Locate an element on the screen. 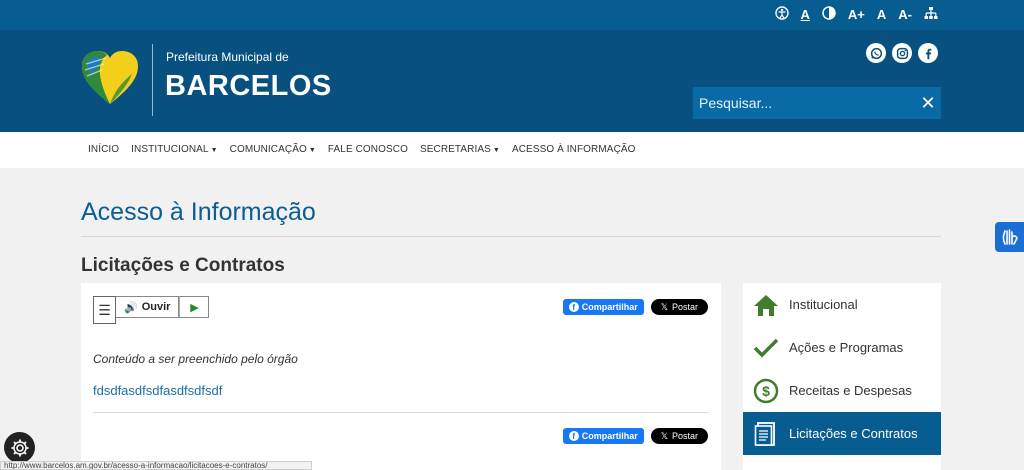  placeholder-text: Conteúdo a ser preenchido pelo órgão is located at coordinates (195, 359).